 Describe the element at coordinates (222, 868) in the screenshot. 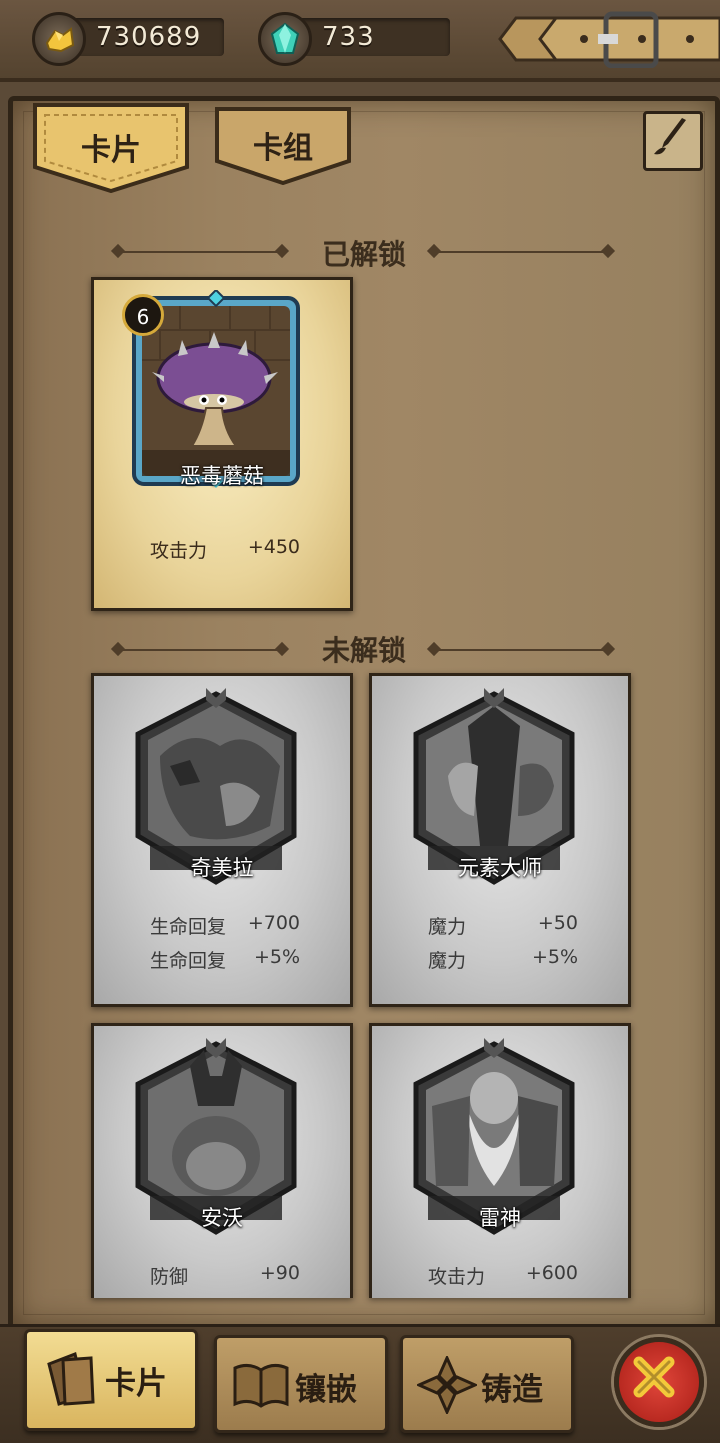

I see `card-name: 奇美拉` at that location.